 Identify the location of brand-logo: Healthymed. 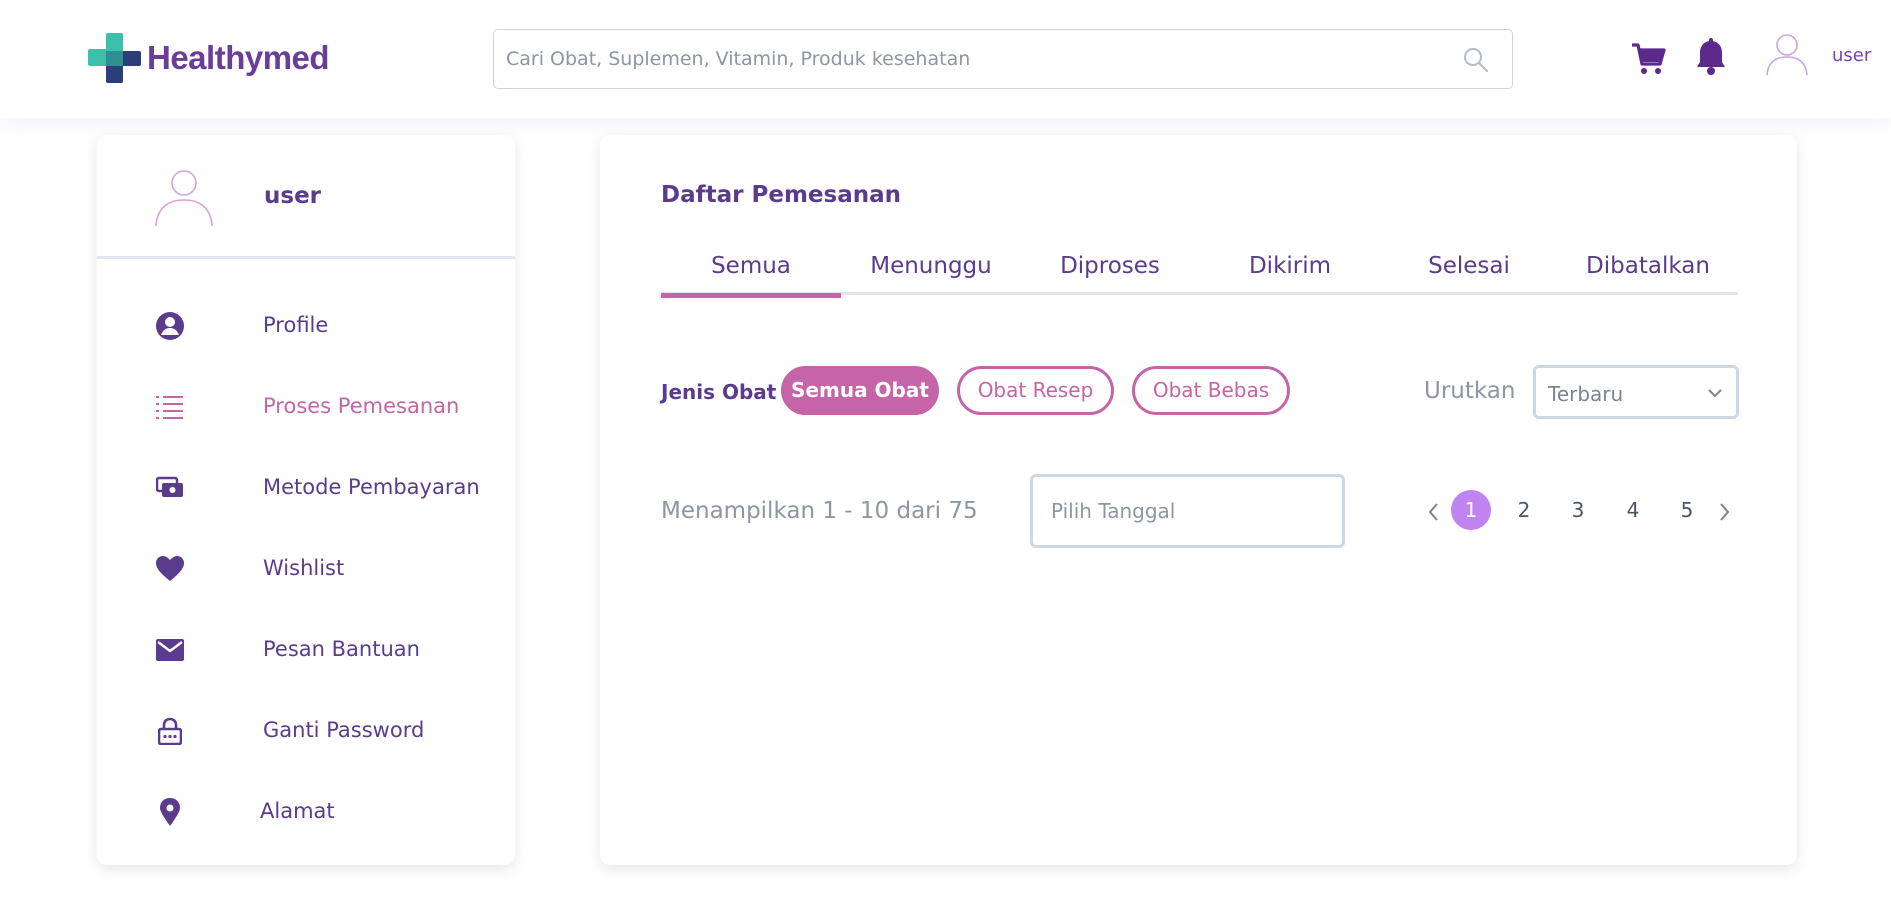
(209, 58).